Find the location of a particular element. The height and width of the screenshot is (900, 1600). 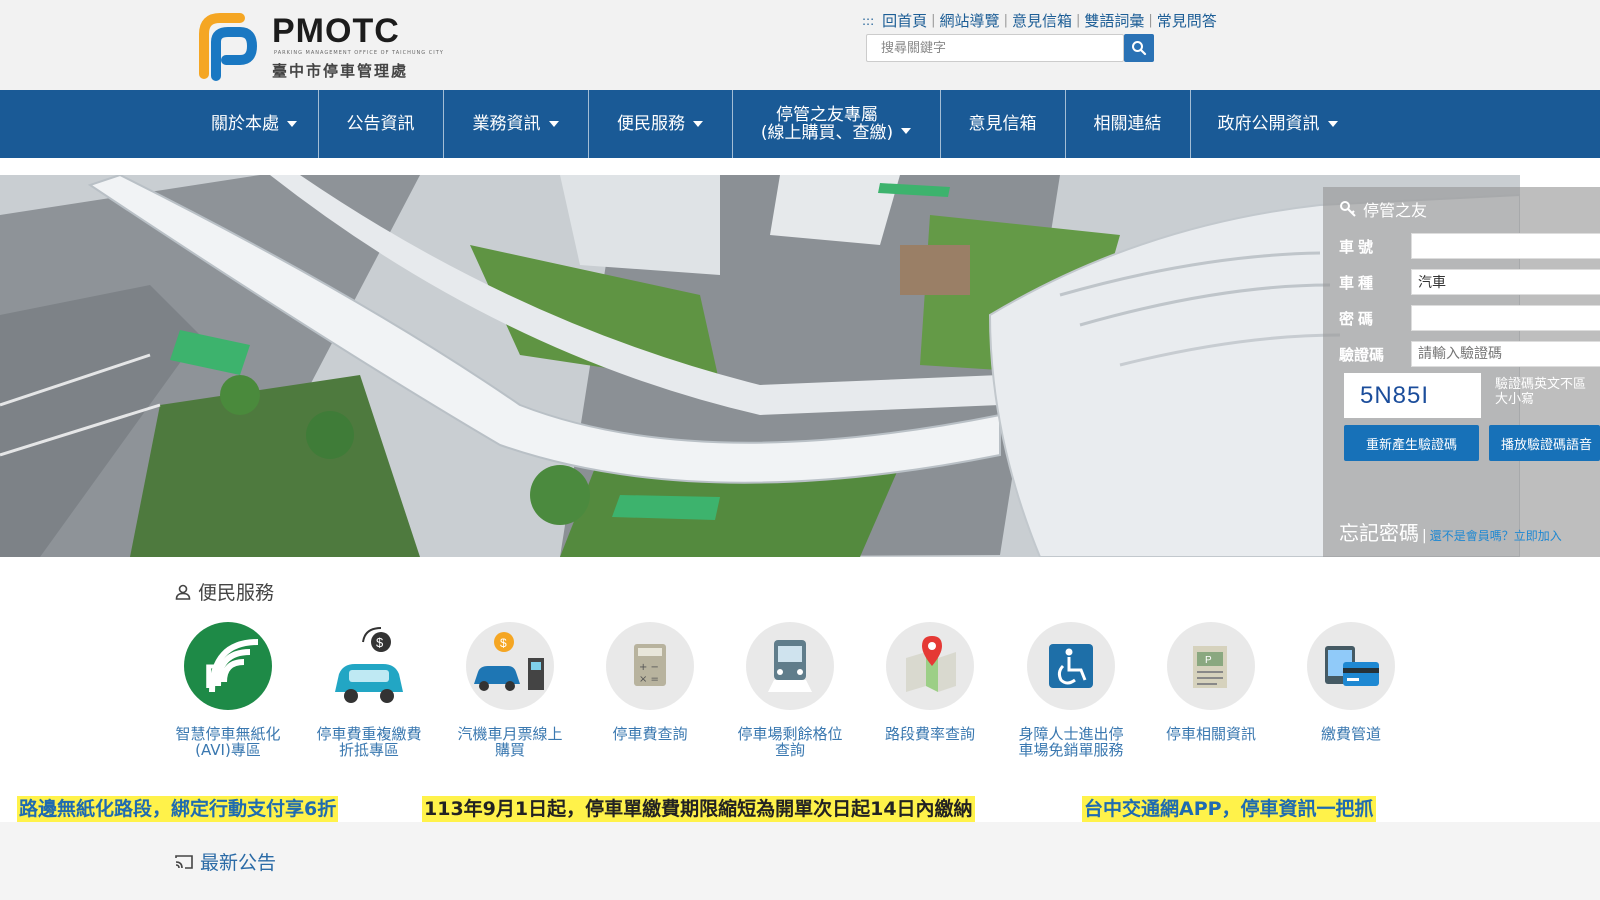

service-item-fee-query: + − × = 停車費查詢 is located at coordinates (650, 682).